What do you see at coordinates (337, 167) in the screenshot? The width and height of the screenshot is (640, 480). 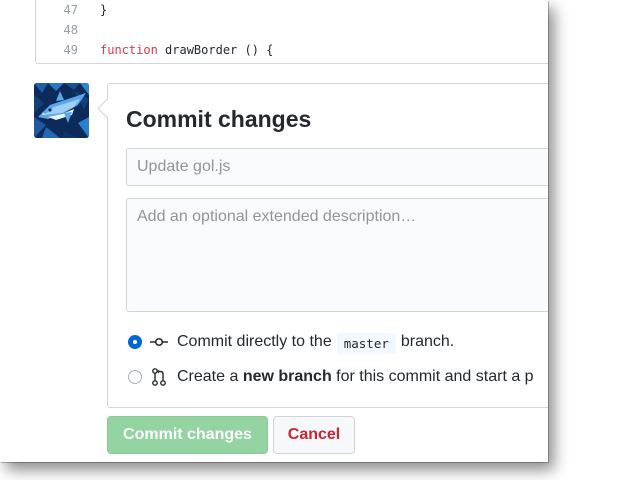 I see `commit-summary-input` at bounding box center [337, 167].